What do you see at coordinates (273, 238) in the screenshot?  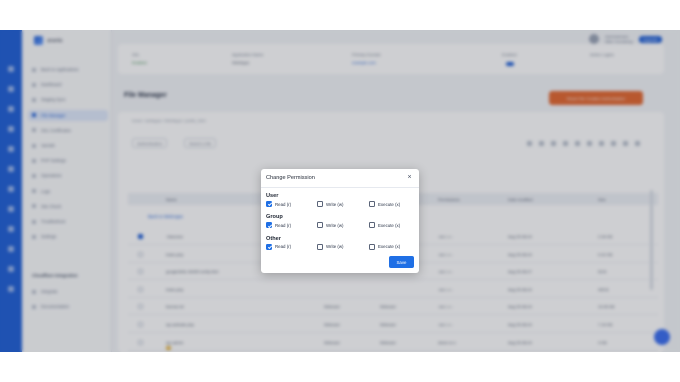 I see `permission-group-label: Other` at bounding box center [273, 238].